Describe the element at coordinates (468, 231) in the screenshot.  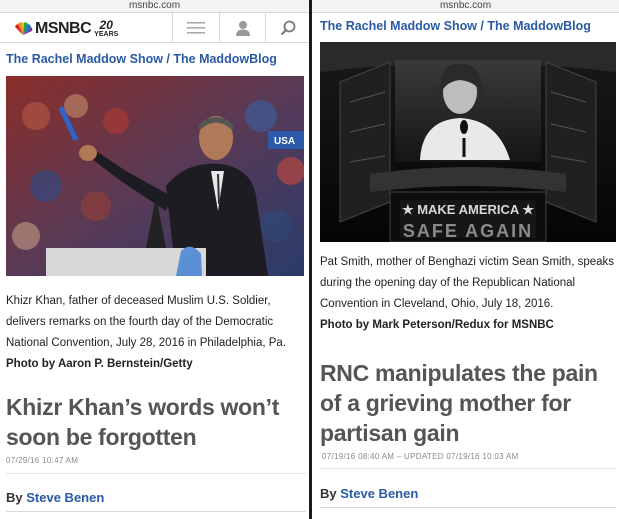
I see `sign-text-line2: SAFE AGAIN` at that location.